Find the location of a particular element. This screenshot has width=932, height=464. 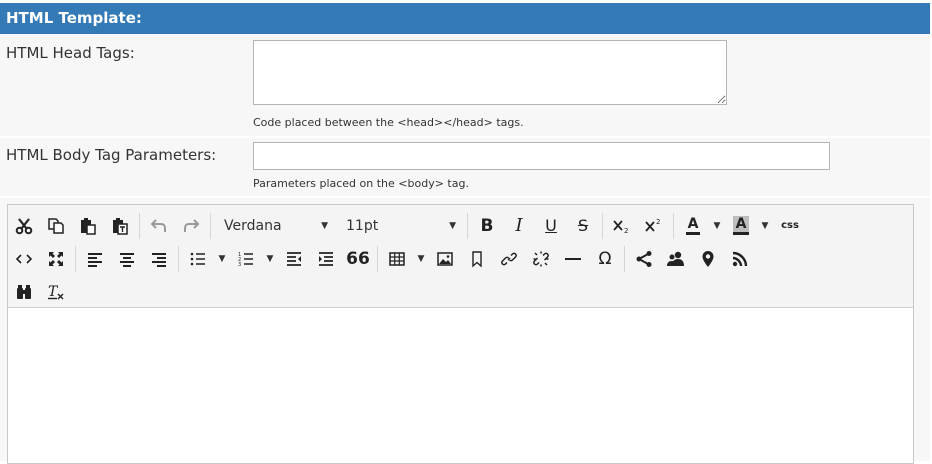

background-color-dropdown: ▼ is located at coordinates (765, 226).